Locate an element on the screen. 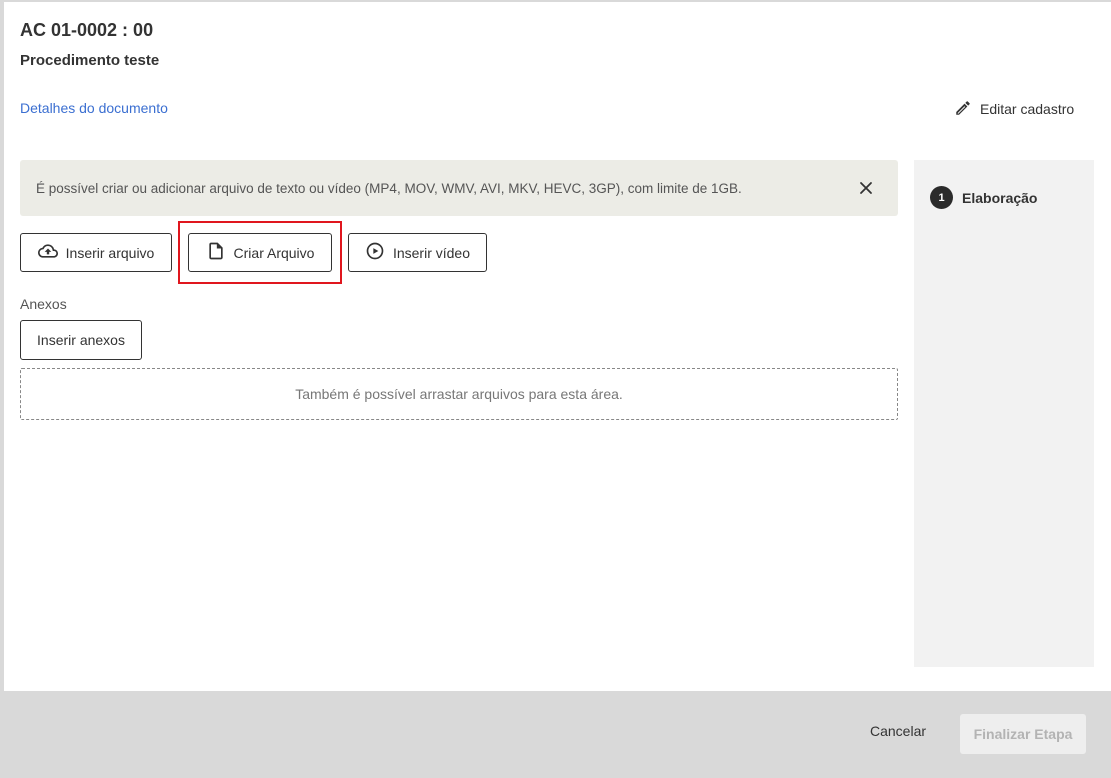  finish-step-button: Finalizar Etapa is located at coordinates (1023, 734).